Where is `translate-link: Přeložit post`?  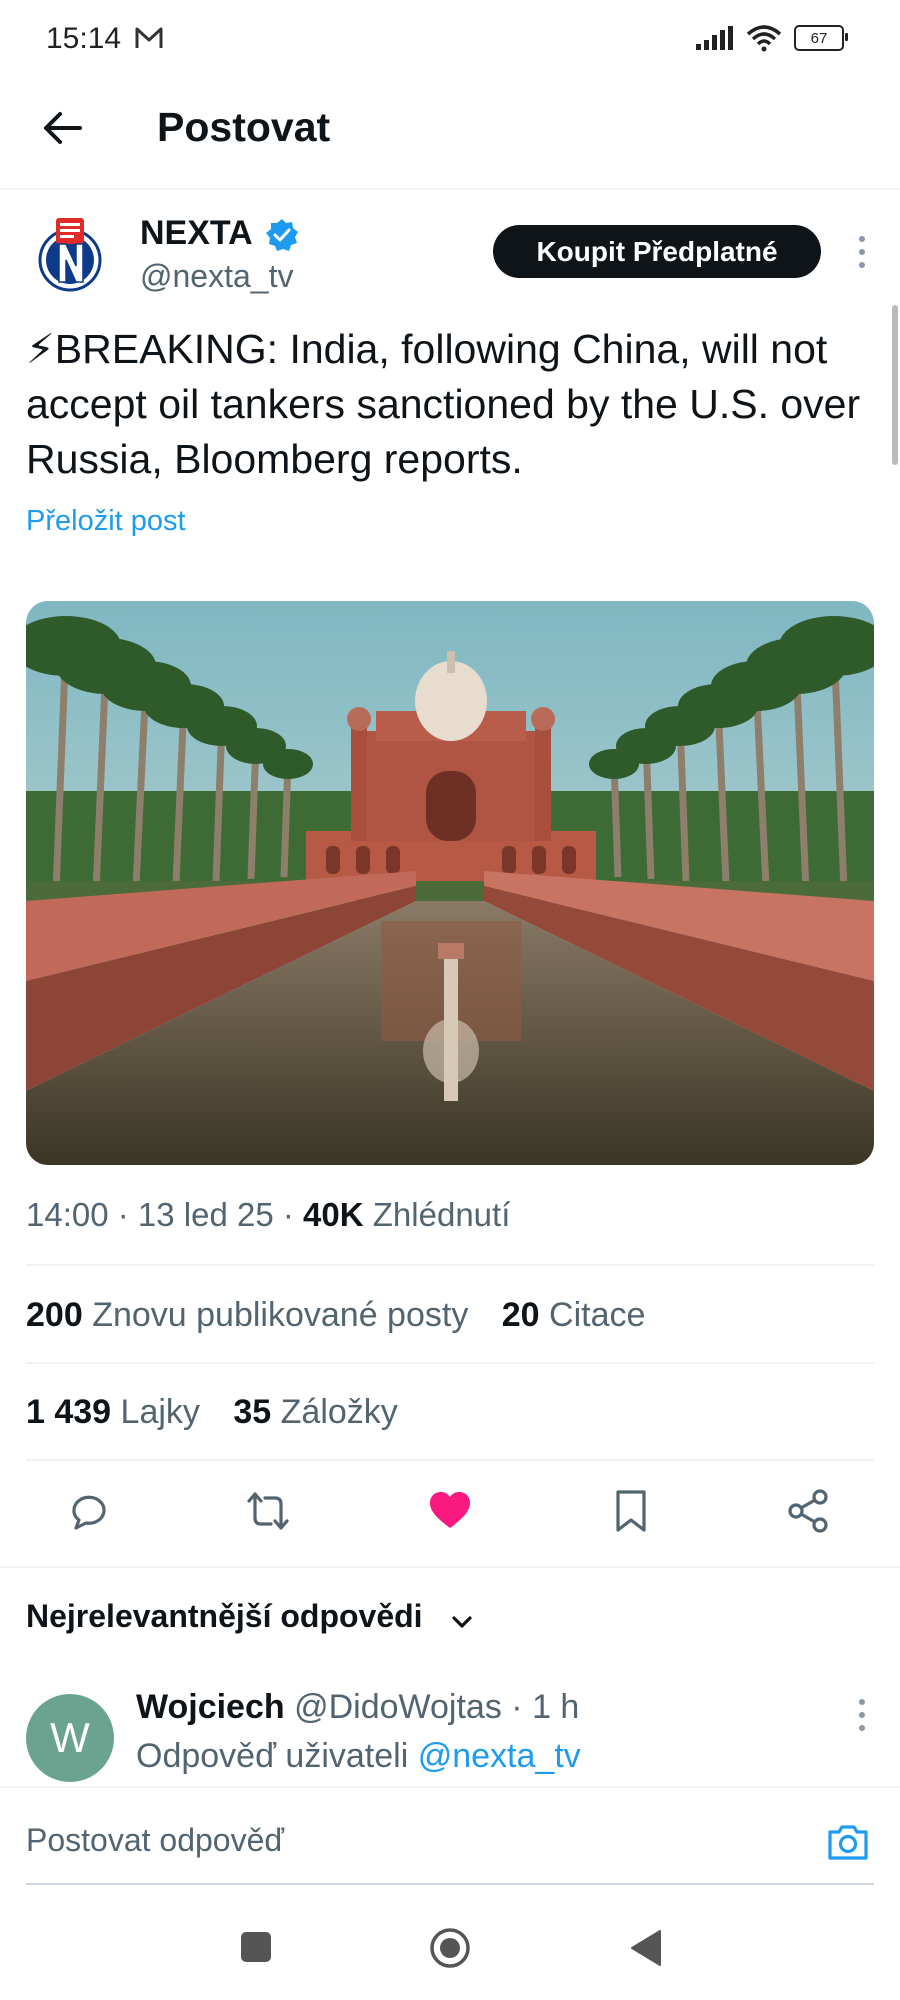
translate-link: Přeložit post is located at coordinates (106, 521).